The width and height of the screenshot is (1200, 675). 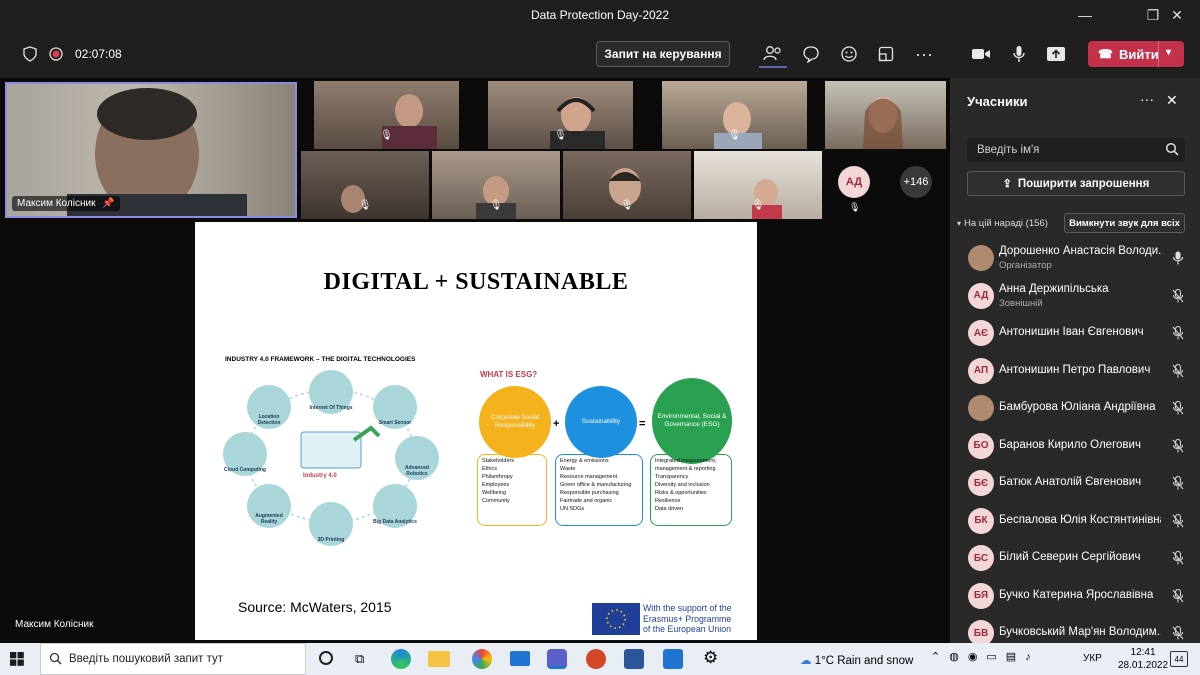 I want to click on avatar: БО, so click(x=981, y=445).